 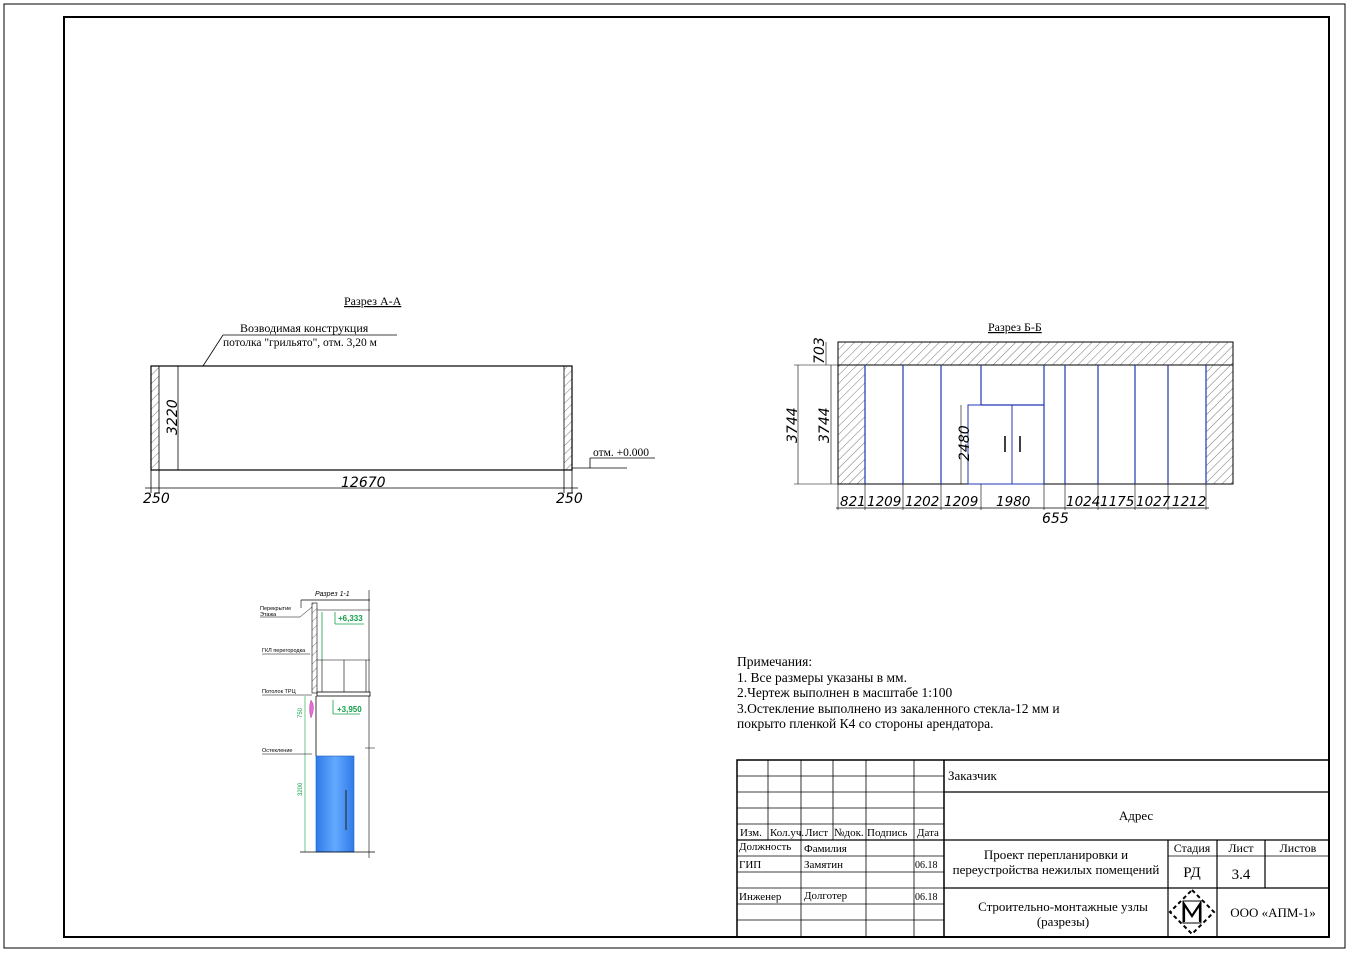 What do you see at coordinates (1056, 854) in the screenshot?
I see `project-line1: Проект перепланировки и` at bounding box center [1056, 854].